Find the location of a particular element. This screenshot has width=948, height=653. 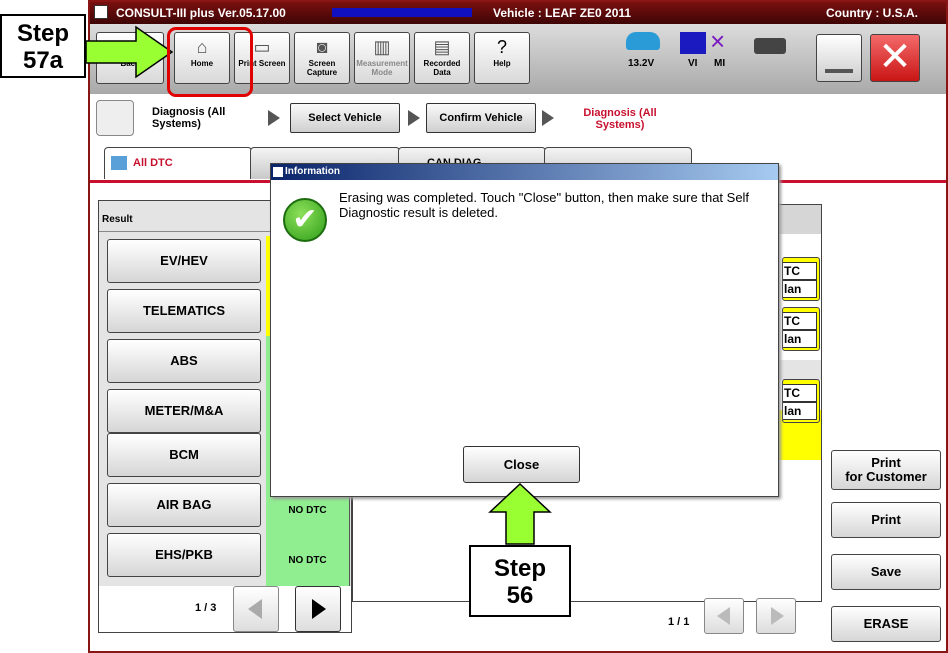

measurement-mode-button: ▥ Measurement Mode is located at coordinates (382, 58).